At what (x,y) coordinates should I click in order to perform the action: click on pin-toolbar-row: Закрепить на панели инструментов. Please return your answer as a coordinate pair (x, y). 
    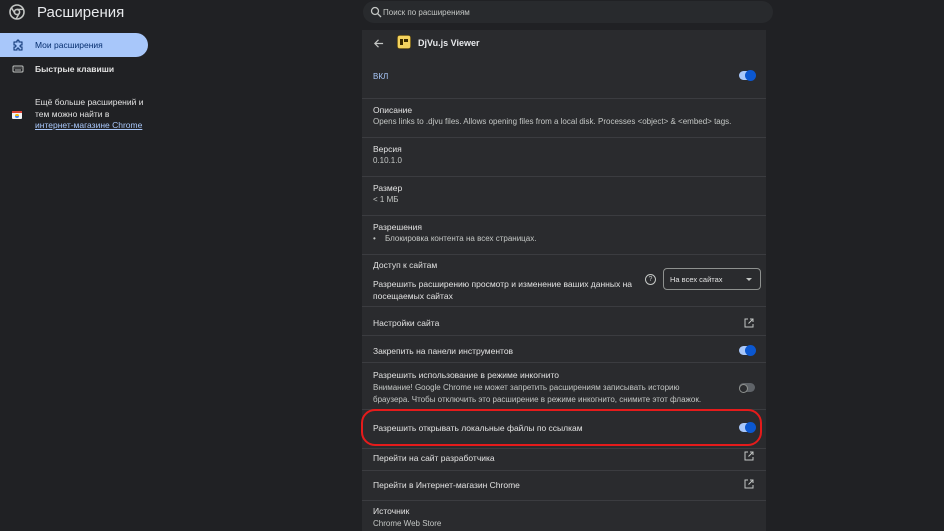
    Looking at the image, I should click on (564, 348).